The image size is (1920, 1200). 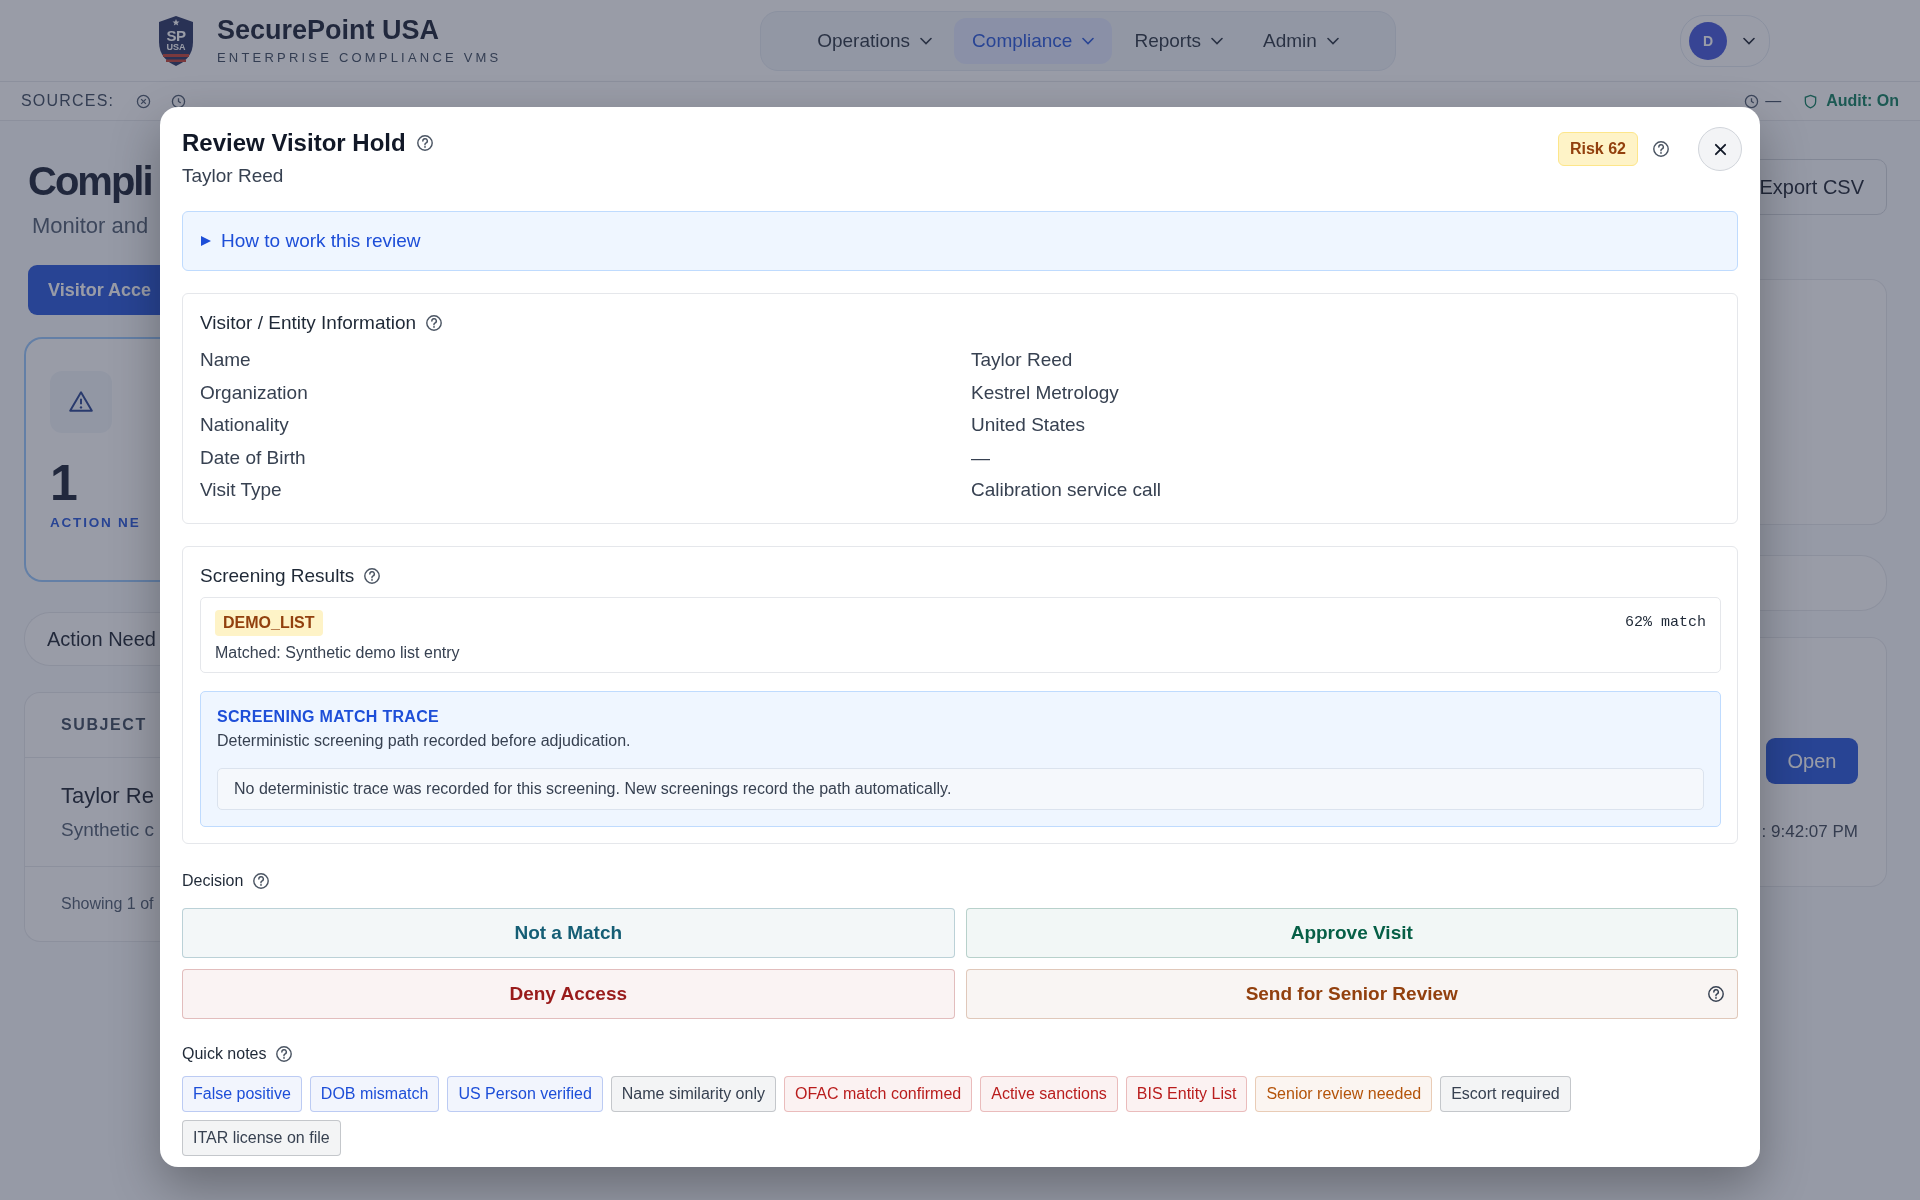 I want to click on decision-button: Deny Access, so click(x=568, y=993).